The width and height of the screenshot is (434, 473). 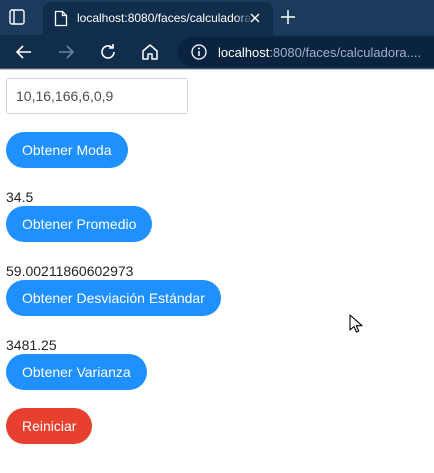 I want to click on url-host: localhost, so click(x=244, y=52).